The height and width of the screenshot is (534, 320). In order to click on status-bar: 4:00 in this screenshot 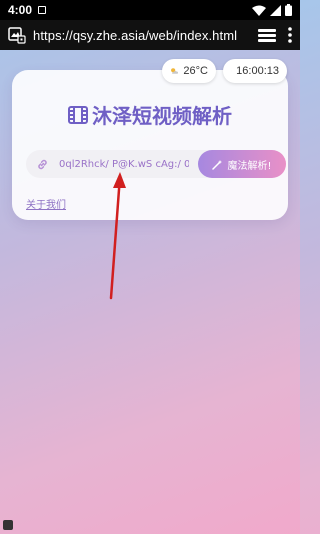, I will do `click(150, 10)`.